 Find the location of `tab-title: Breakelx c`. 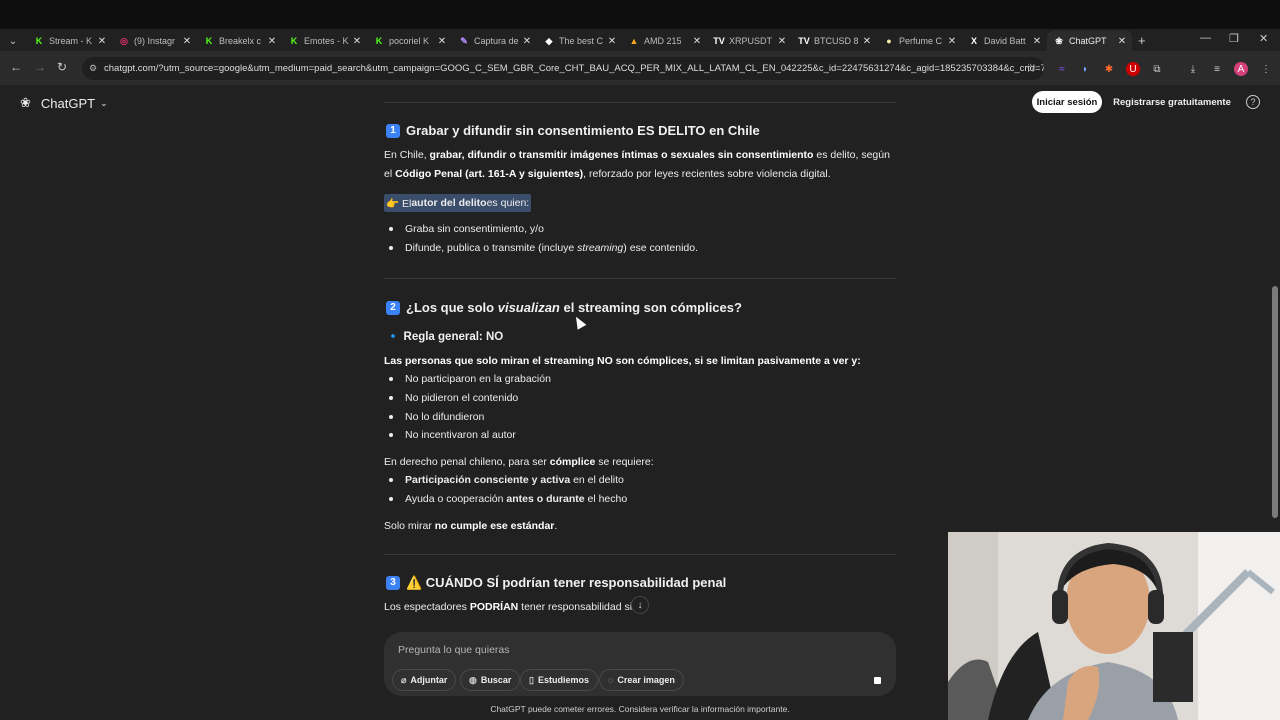

tab-title: Breakelx c is located at coordinates (240, 41).